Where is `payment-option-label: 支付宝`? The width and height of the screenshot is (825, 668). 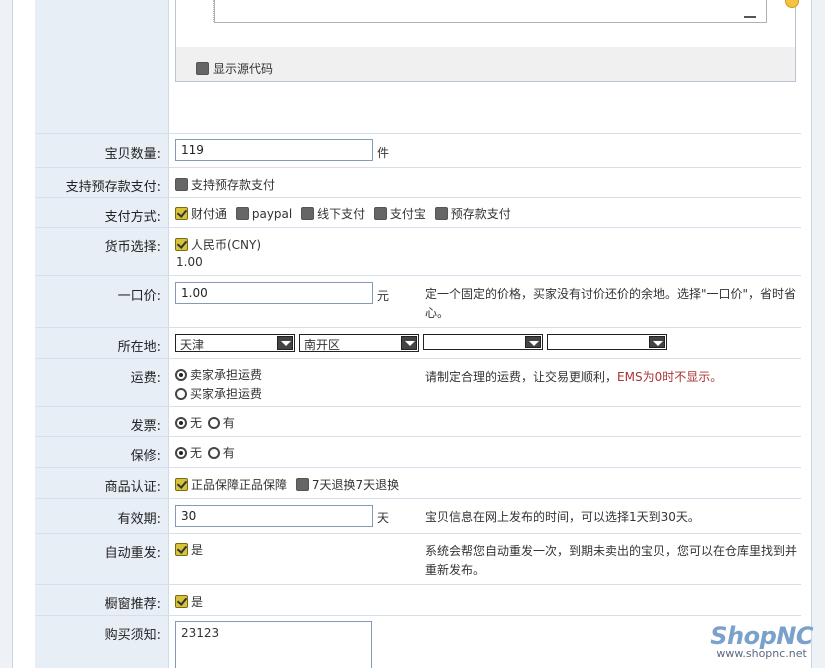
payment-option-label: 支付宝 is located at coordinates (407, 214).